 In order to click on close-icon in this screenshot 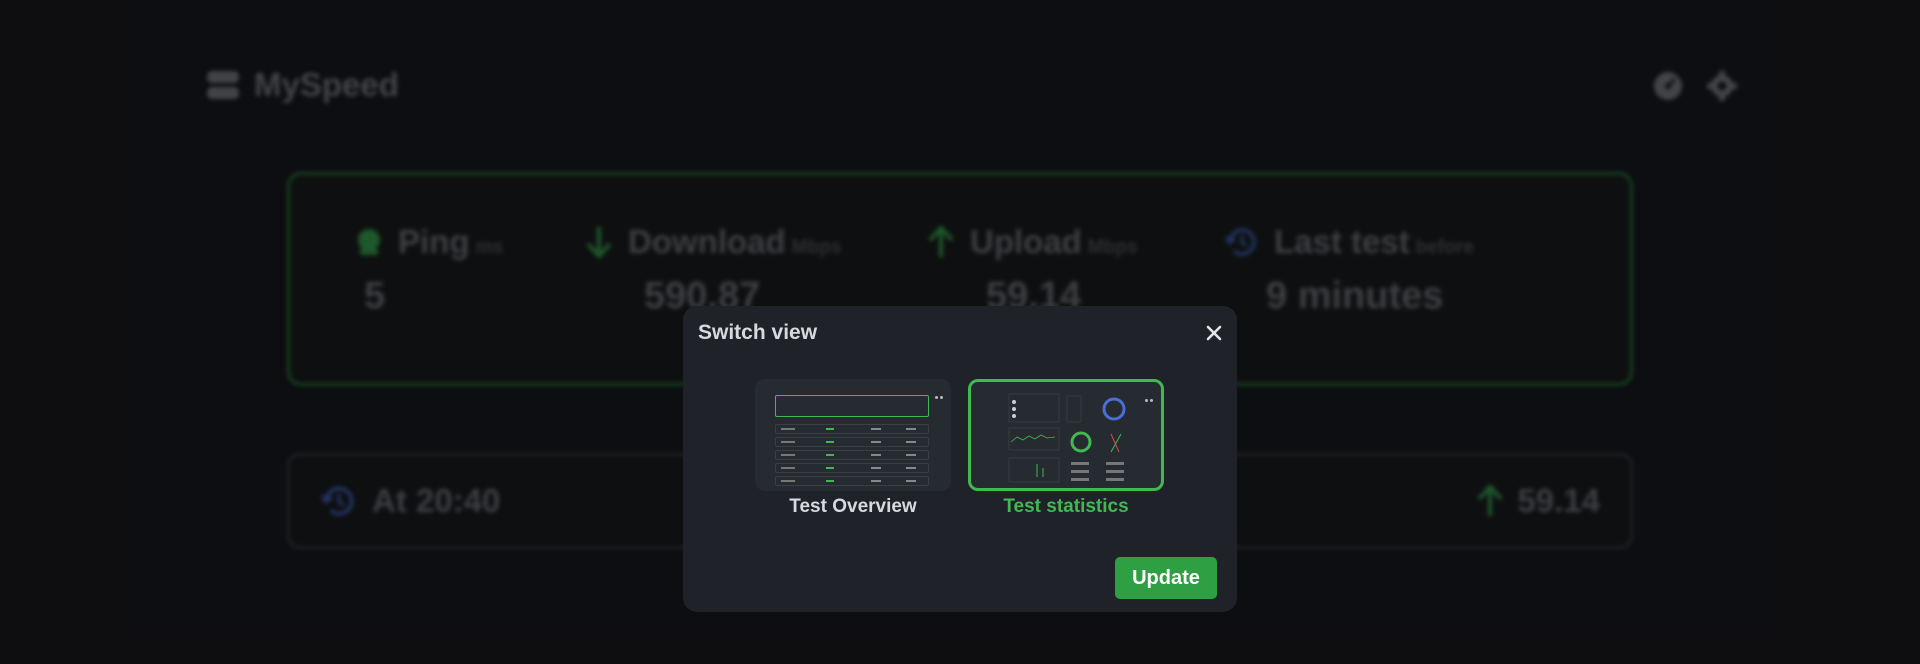, I will do `click(1214, 333)`.